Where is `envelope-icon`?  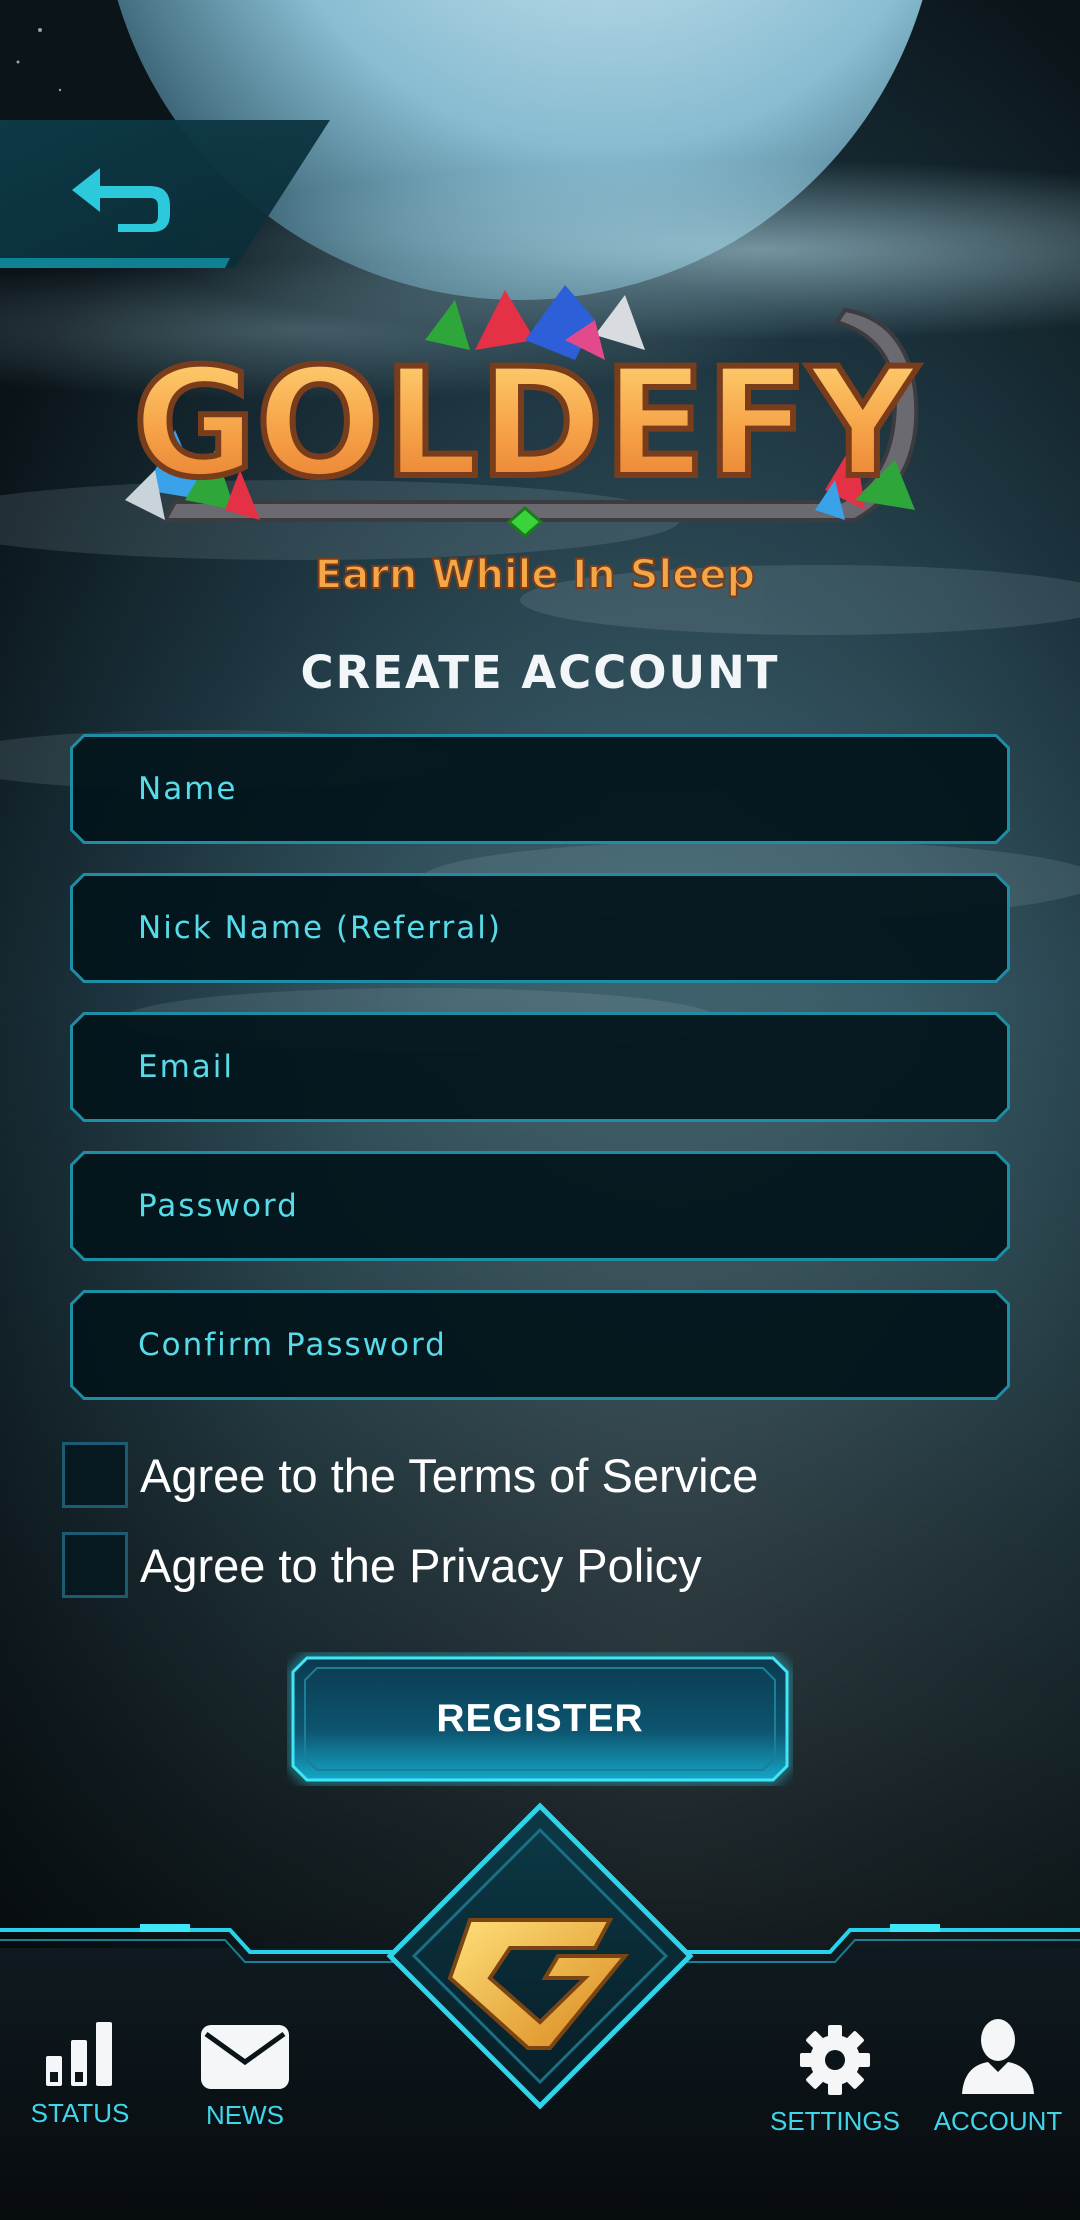
envelope-icon is located at coordinates (245, 2057).